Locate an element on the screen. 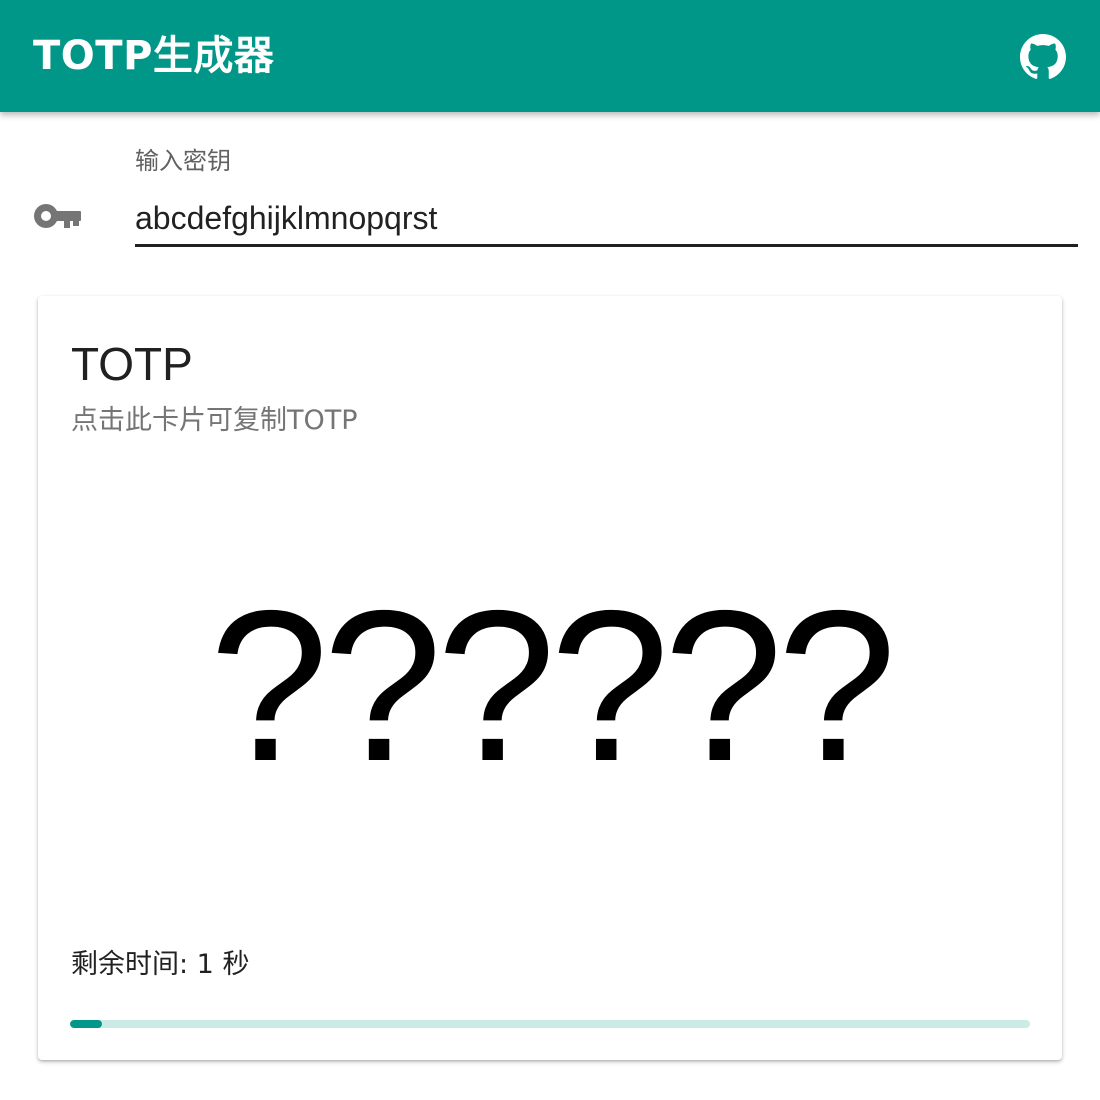 This screenshot has width=1100, height=1100. app-title: TOTP生成器 is located at coordinates (154, 56).